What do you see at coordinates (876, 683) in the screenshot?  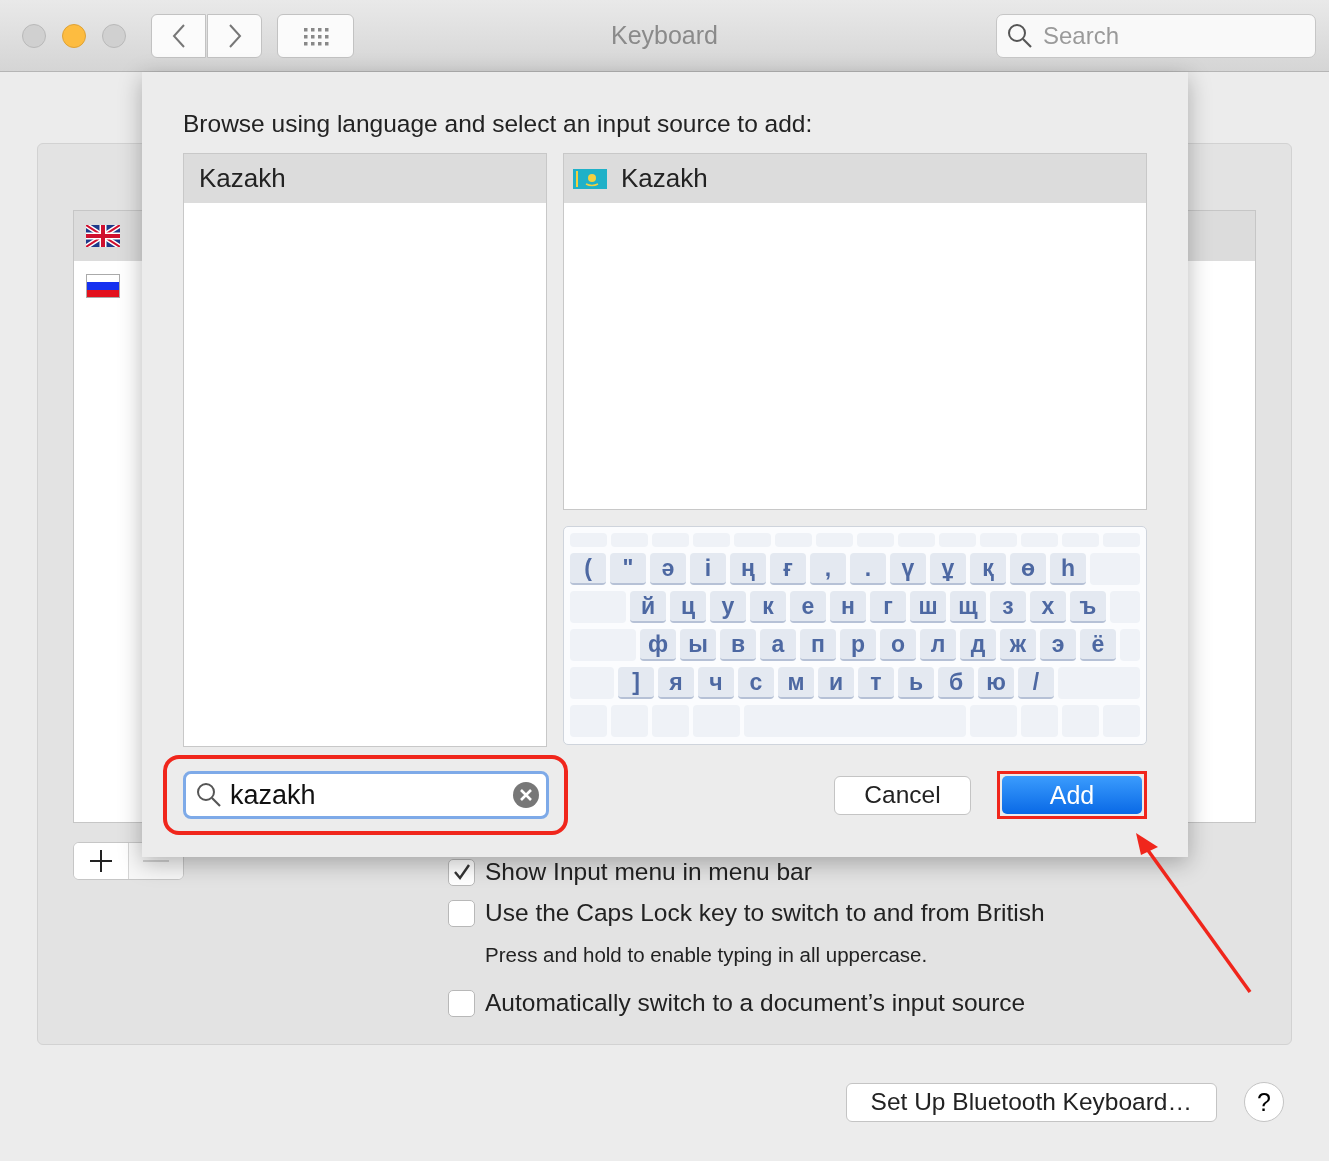 I see `keyboard-key: т` at bounding box center [876, 683].